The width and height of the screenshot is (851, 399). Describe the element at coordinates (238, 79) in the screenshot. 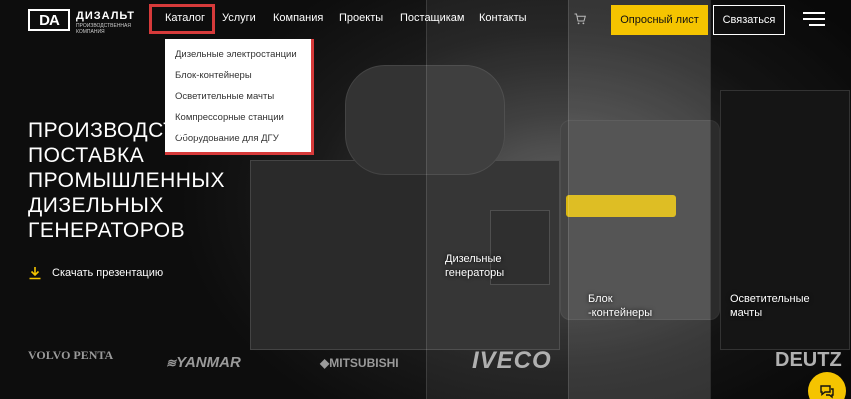

I see `dropdown-item-containers: Блок-контейнеры` at that location.